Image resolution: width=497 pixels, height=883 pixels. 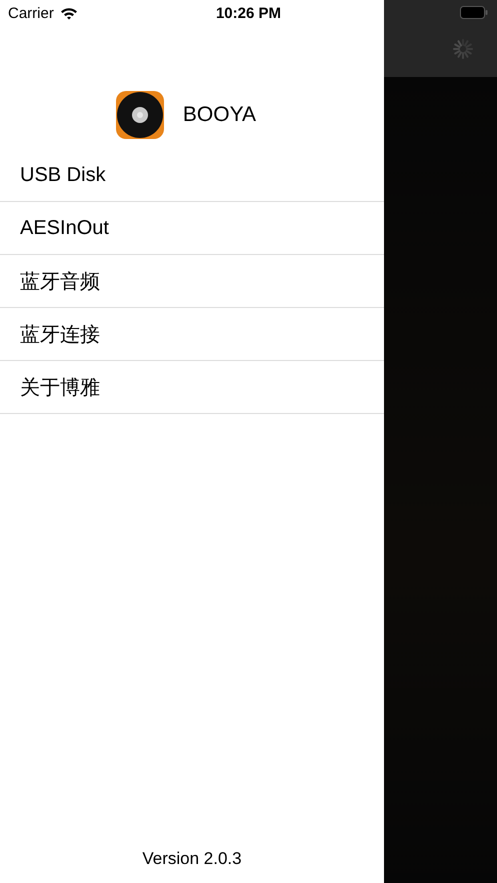 I want to click on battery-icon, so click(x=474, y=12).